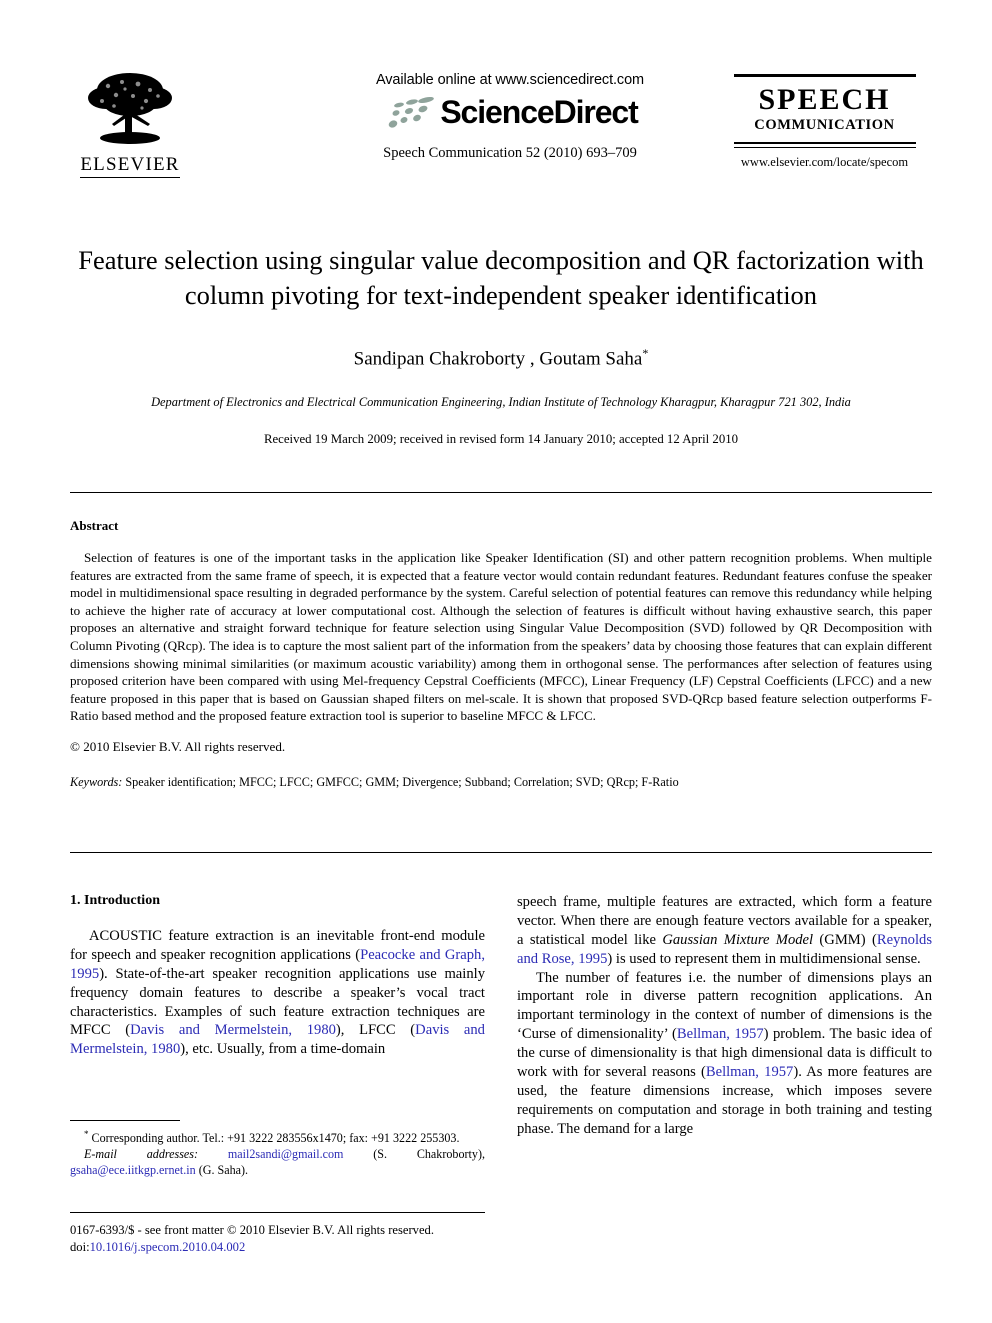 This screenshot has width=992, height=1323. Describe the element at coordinates (94, 525) in the screenshot. I see `abstract-heading: Abstract` at that location.